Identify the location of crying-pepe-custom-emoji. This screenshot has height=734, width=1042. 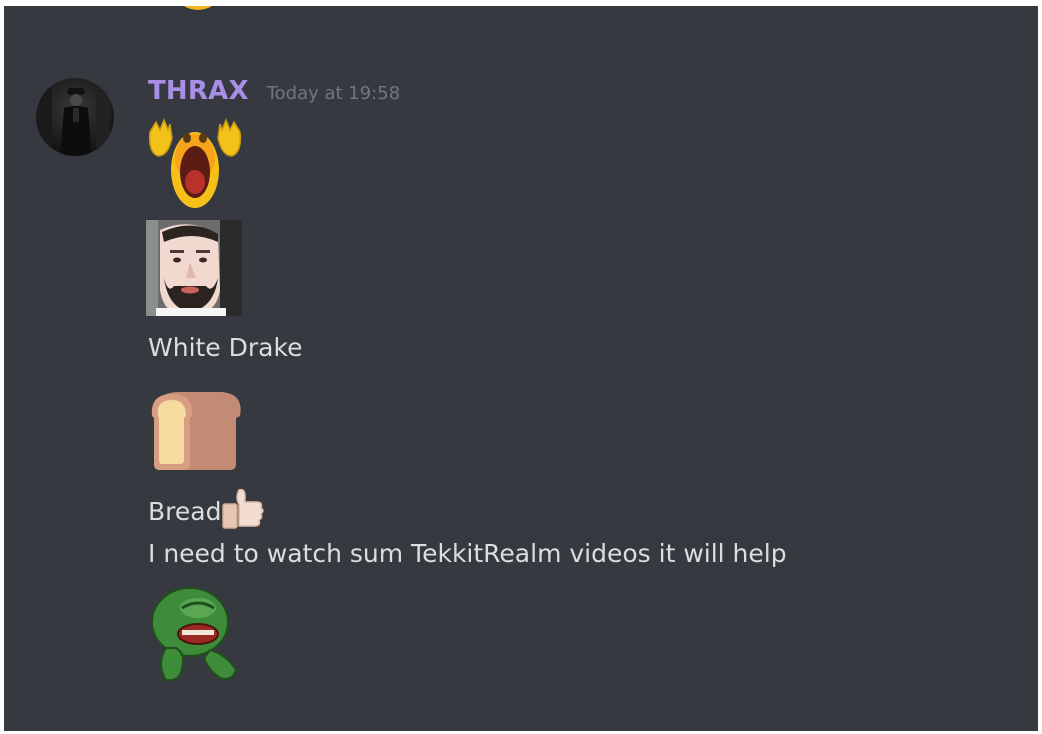
(194, 634).